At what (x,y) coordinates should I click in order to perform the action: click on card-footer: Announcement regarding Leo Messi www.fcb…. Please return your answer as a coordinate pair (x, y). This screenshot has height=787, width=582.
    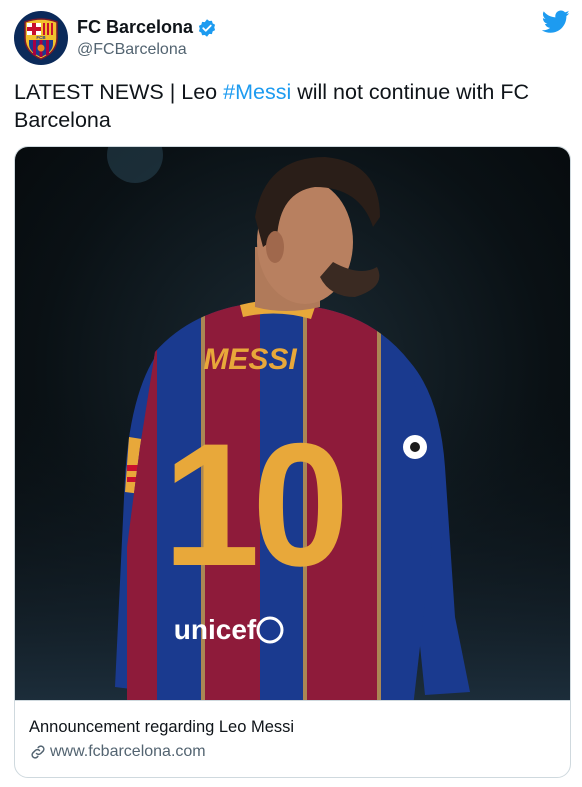
    Looking at the image, I should click on (292, 738).